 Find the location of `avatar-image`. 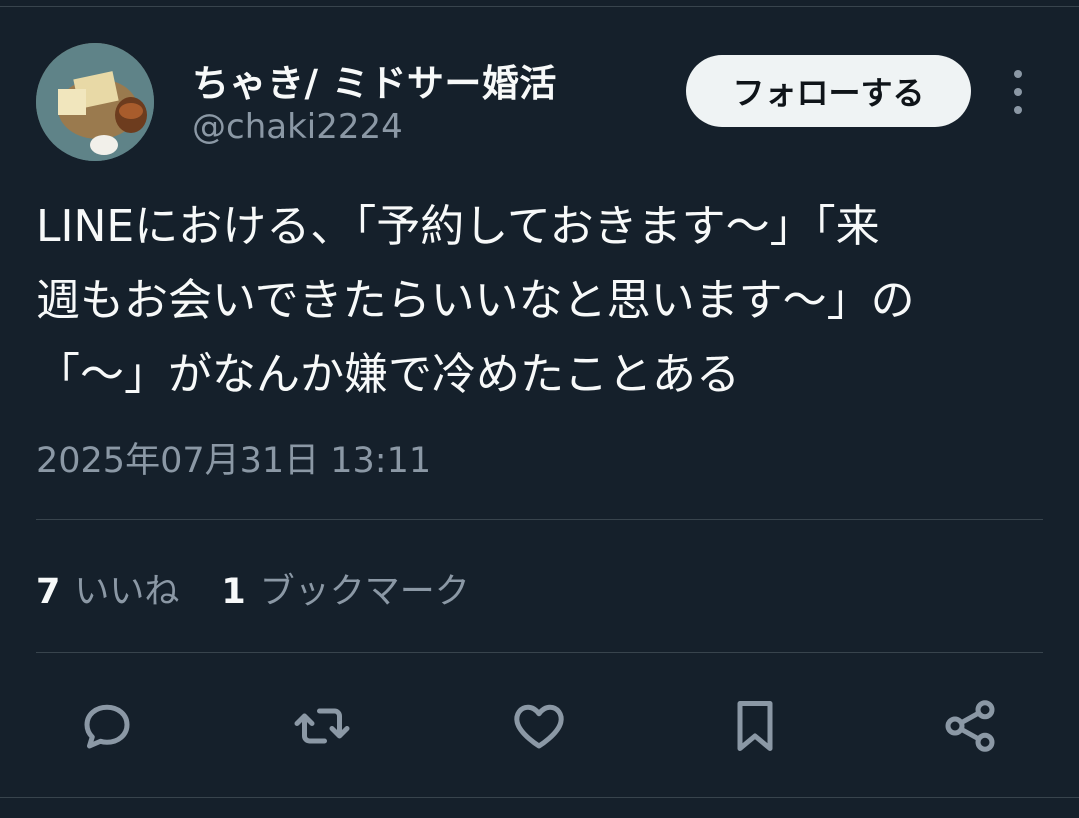

avatar-image is located at coordinates (95, 102).